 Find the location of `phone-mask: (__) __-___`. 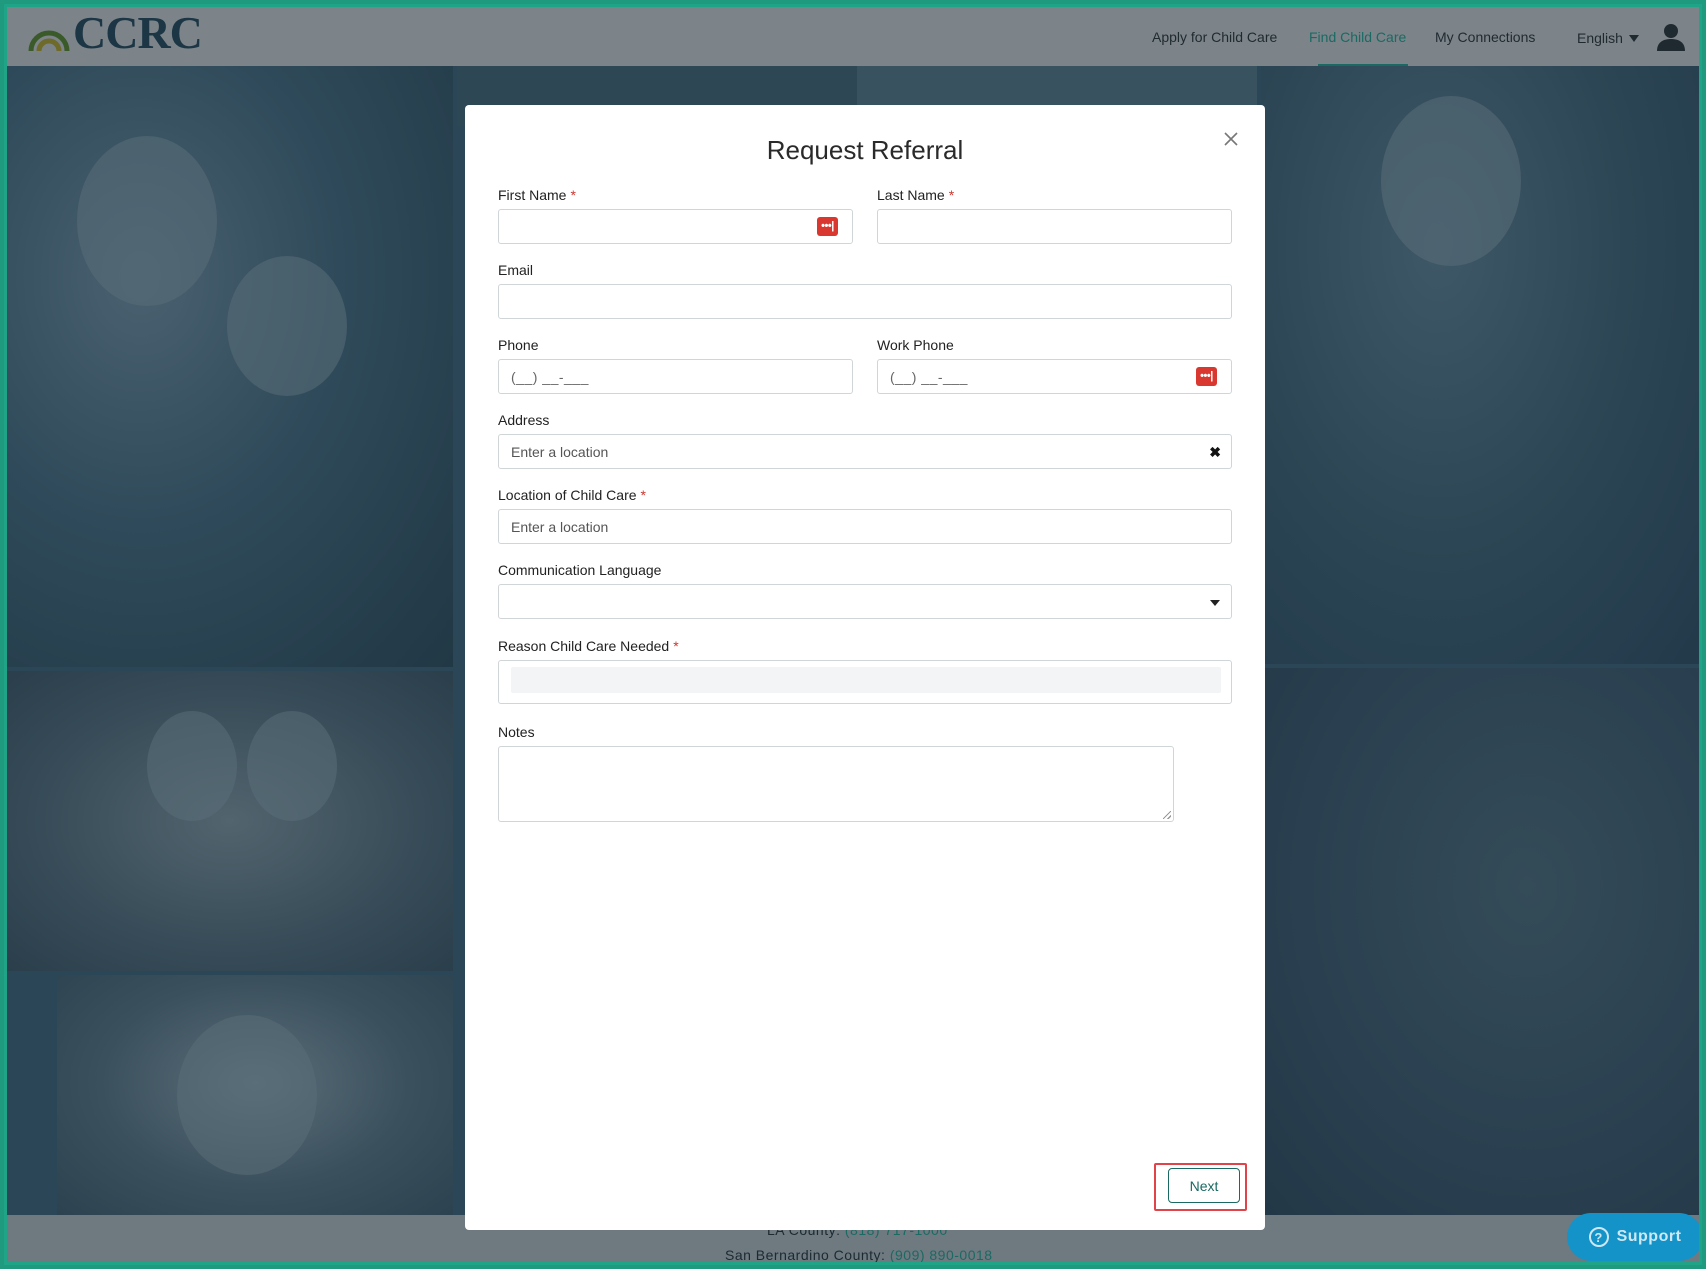

phone-mask: (__) __-___ is located at coordinates (550, 376).